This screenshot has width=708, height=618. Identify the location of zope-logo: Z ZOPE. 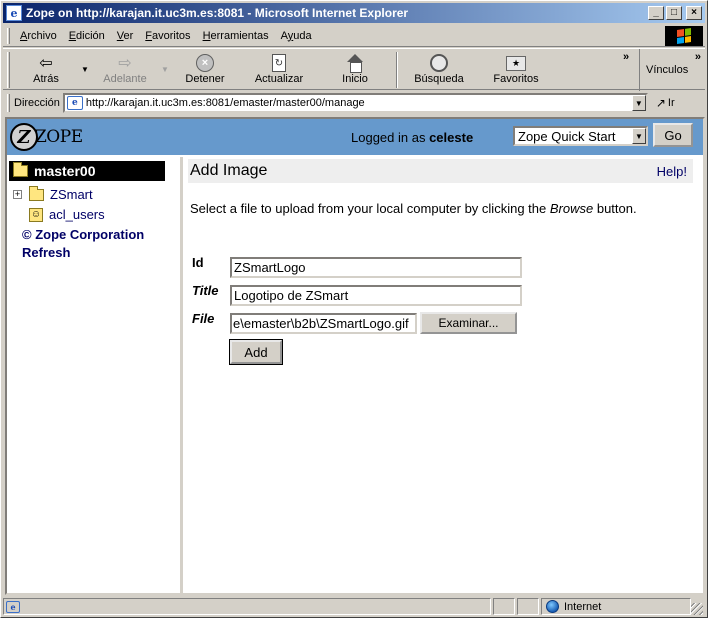
(46, 137).